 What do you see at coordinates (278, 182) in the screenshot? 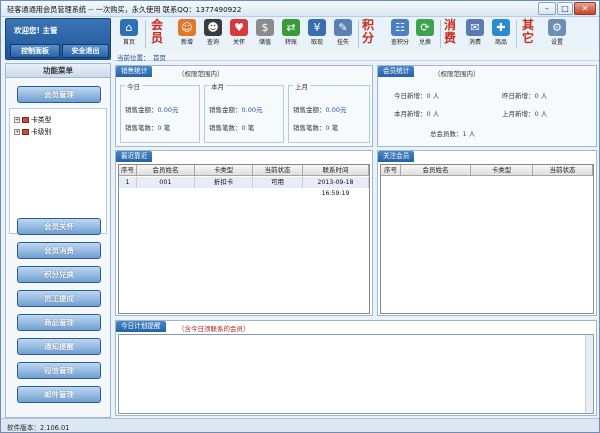
I see `cell-status: 可用` at bounding box center [278, 182].